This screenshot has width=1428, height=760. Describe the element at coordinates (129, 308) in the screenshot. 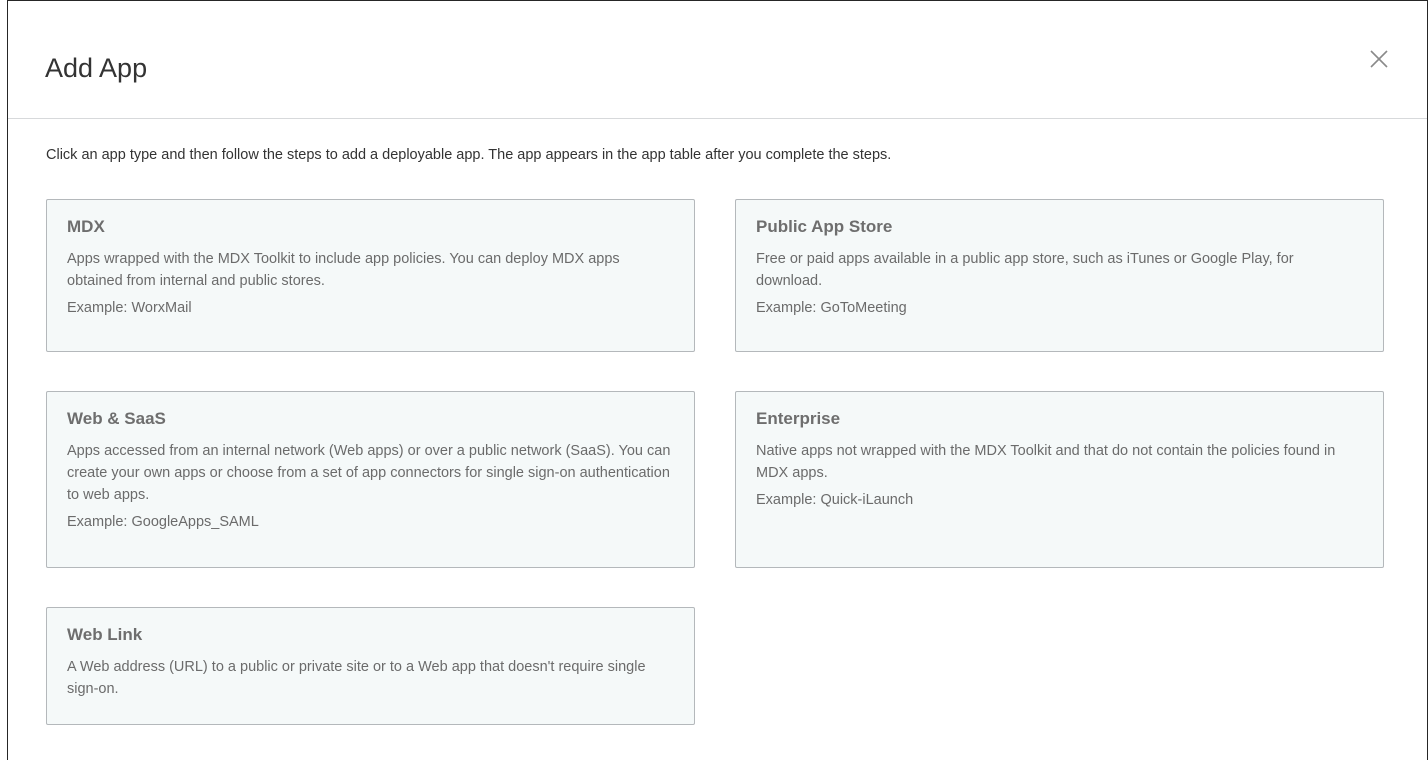

I see `card-example: Example: WorxMail` at that location.